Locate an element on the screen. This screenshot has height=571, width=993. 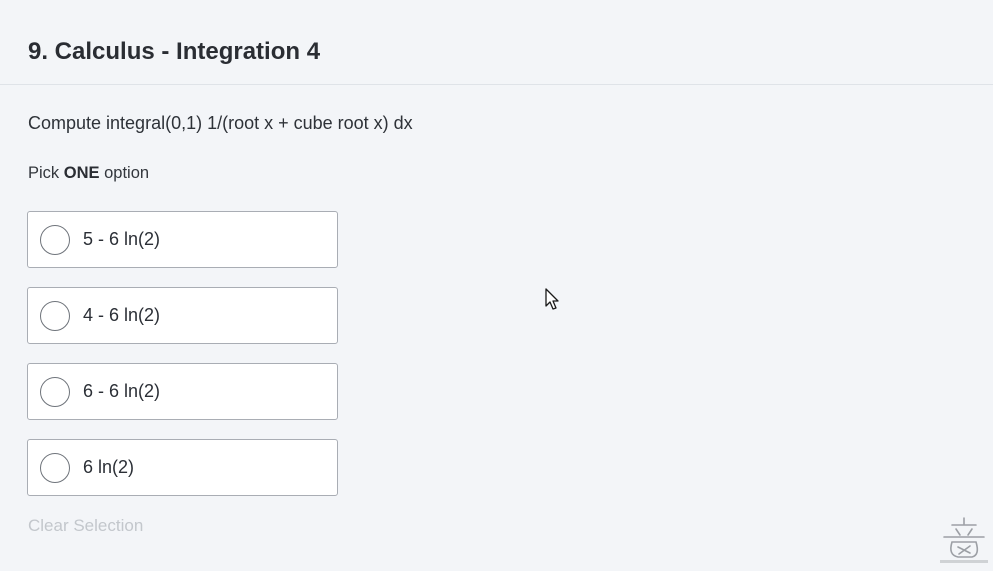
question-header: 9. Calculus - Integration 4 is located at coordinates (496, 42).